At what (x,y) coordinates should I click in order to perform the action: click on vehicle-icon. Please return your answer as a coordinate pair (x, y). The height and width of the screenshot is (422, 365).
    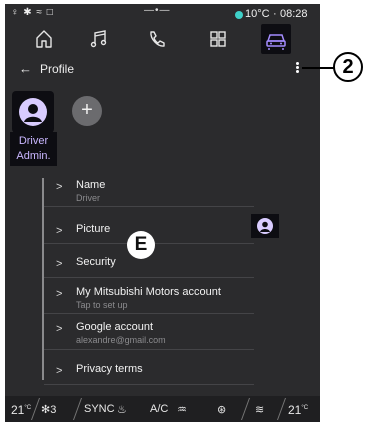
    Looking at the image, I should click on (276, 39).